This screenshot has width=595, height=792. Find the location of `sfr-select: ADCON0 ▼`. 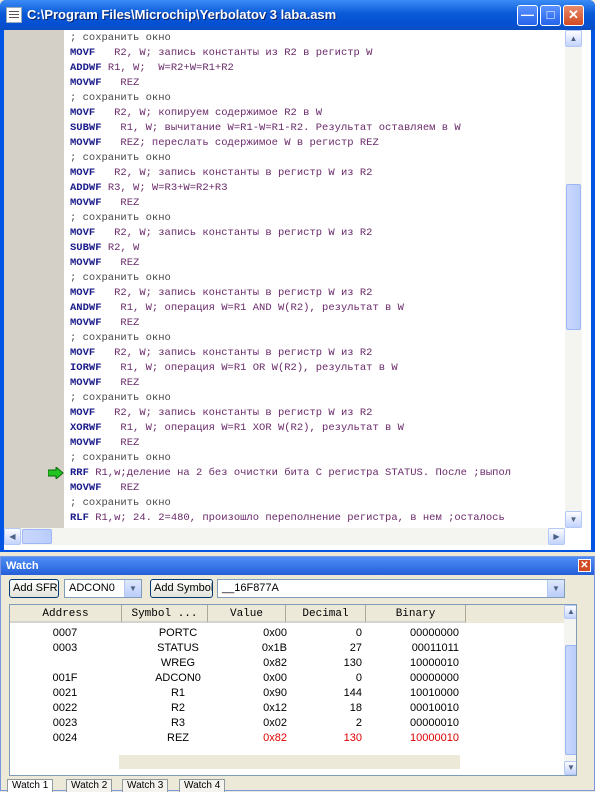

sfr-select: ADCON0 ▼ is located at coordinates (103, 588).